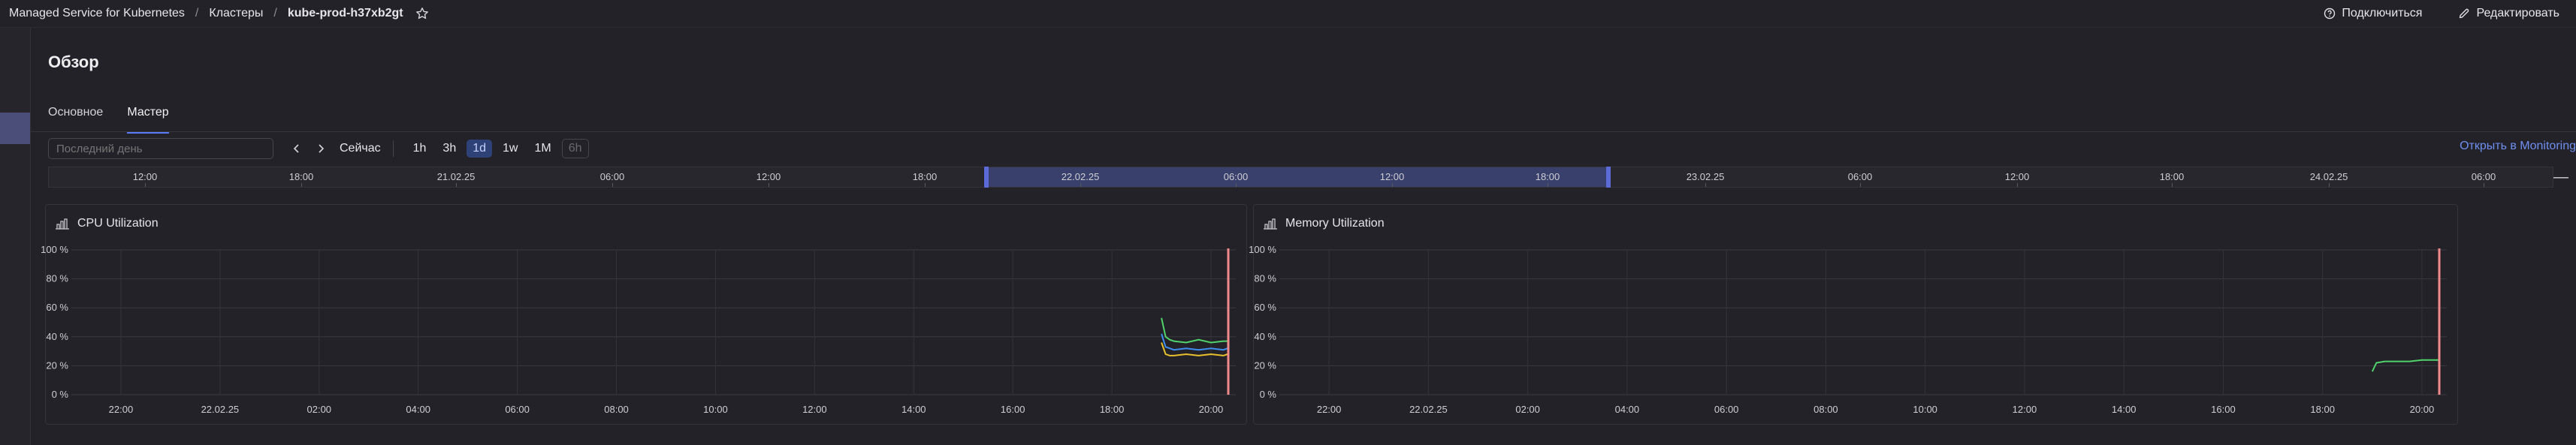 The height and width of the screenshot is (445, 2576). I want to click on time-range-input, so click(160, 149).